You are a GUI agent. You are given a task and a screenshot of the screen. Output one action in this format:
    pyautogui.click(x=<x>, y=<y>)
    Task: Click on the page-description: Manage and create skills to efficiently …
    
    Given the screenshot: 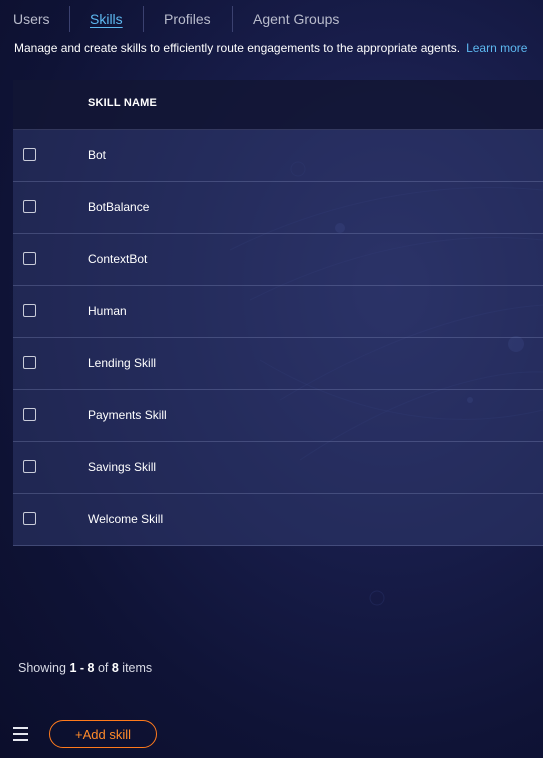 What is the action you would take?
    pyautogui.click(x=270, y=48)
    